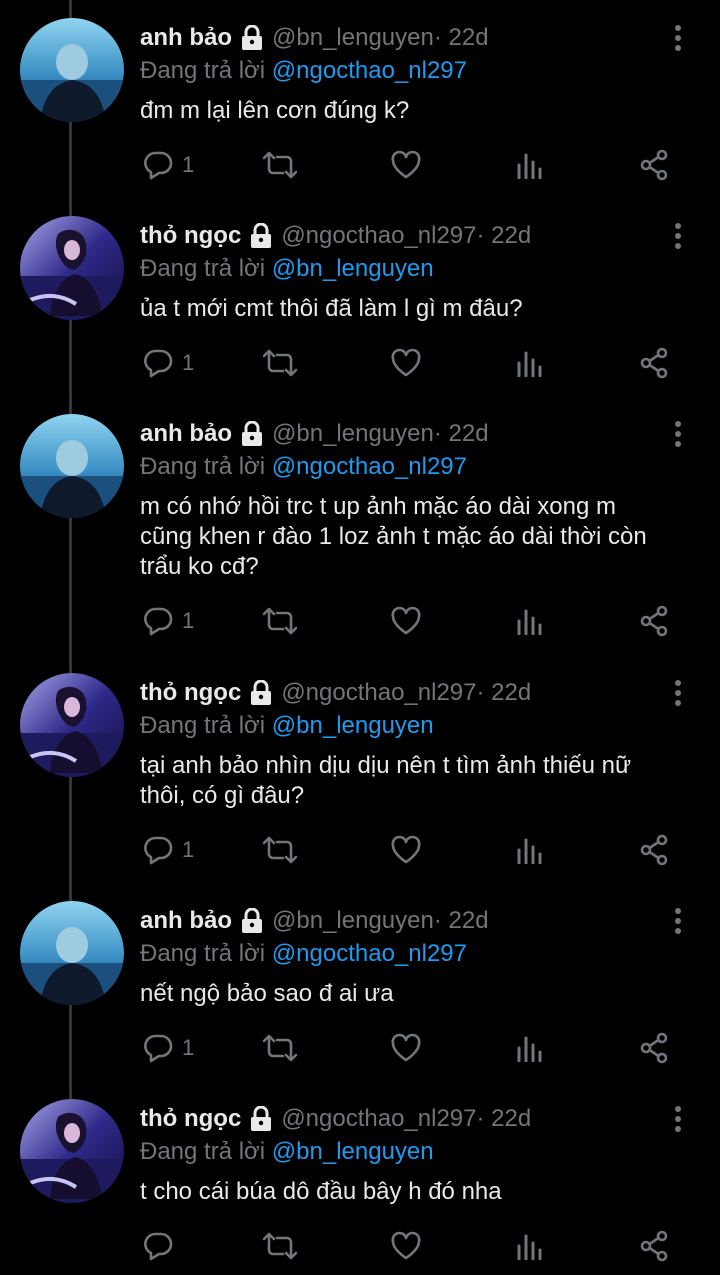 This screenshot has height=1275, width=720. What do you see at coordinates (321, 1191) in the screenshot?
I see `tweet-text: t cho cái búa dô đầu bây h đó nha` at bounding box center [321, 1191].